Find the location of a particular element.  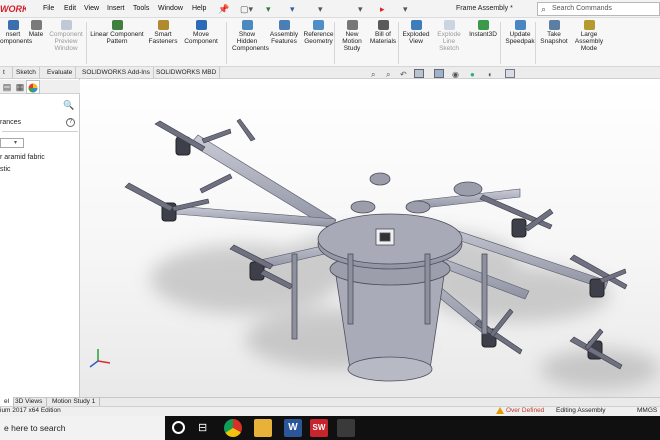

ribbon-button-label: Bill of Materials is located at coordinates (383, 38).